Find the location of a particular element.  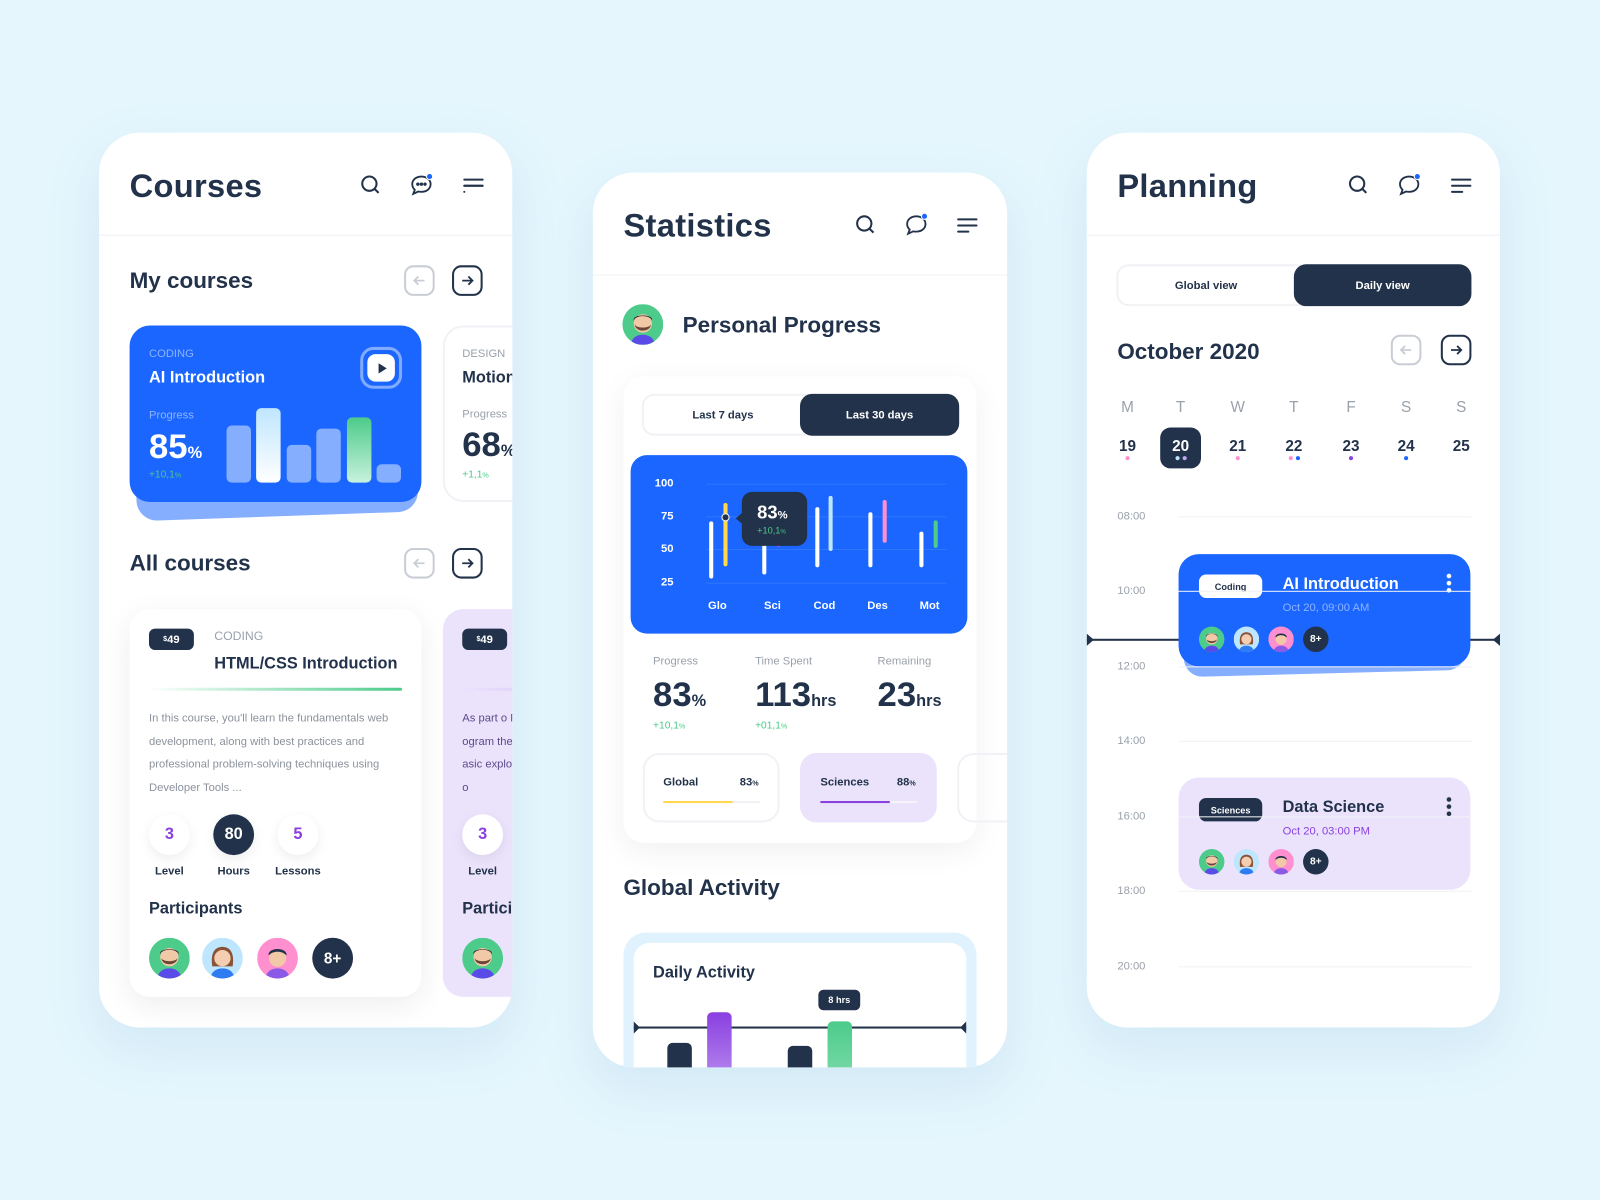

progress-chart: 83% +10,1% 100 75 50 25 Glo Sci Cod Des Mot is located at coordinates (799, 544).